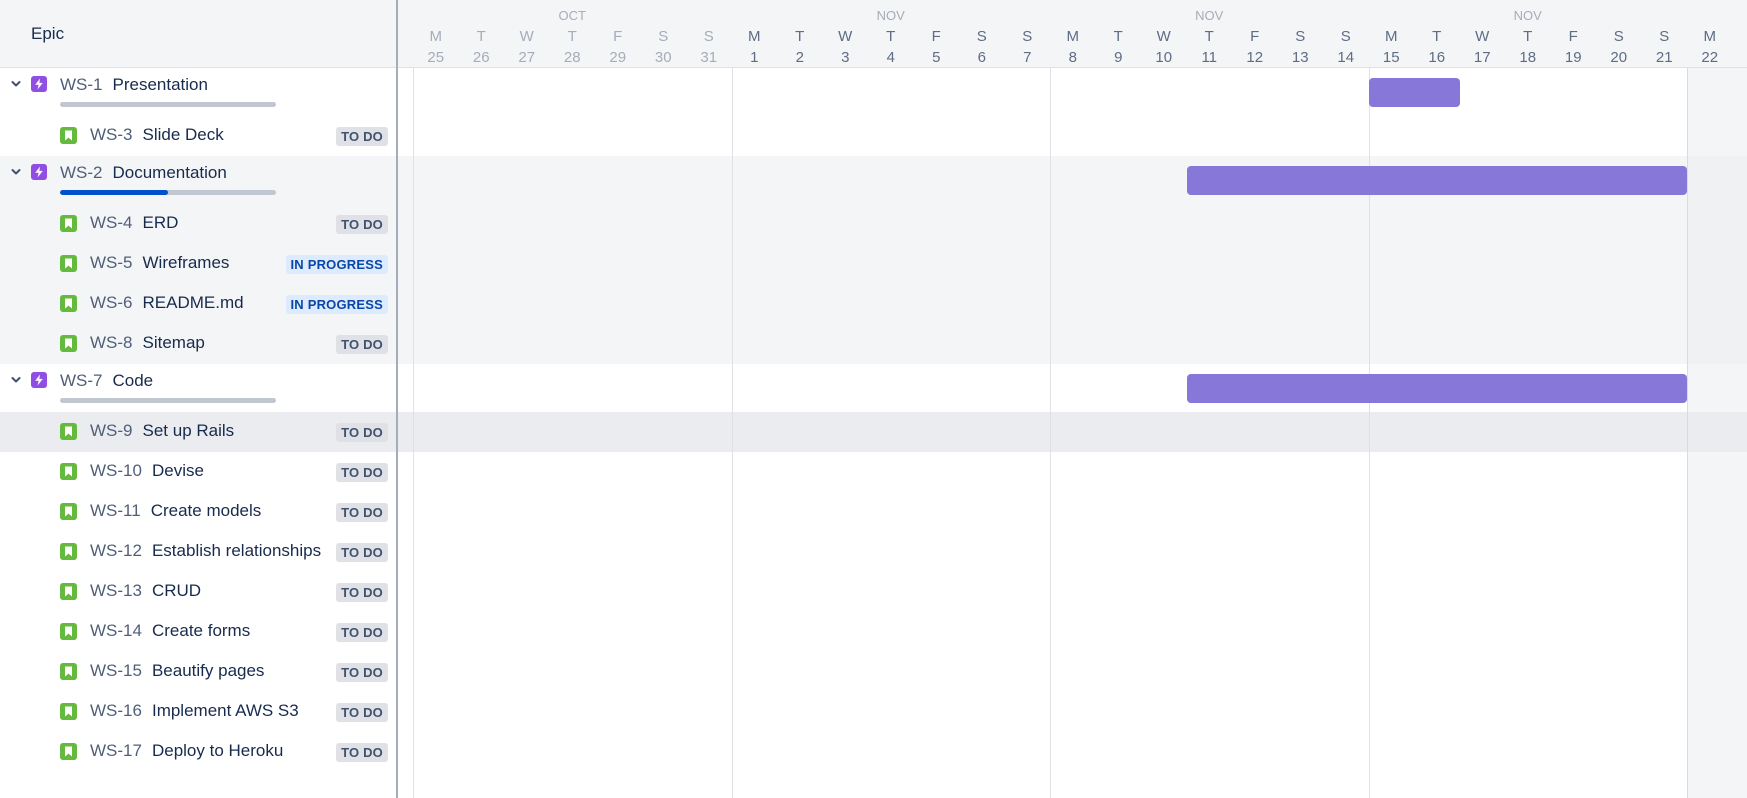 Image resolution: width=1747 pixels, height=798 pixels. What do you see at coordinates (81, 85) in the screenshot?
I see `epic-key: WS-1` at bounding box center [81, 85].